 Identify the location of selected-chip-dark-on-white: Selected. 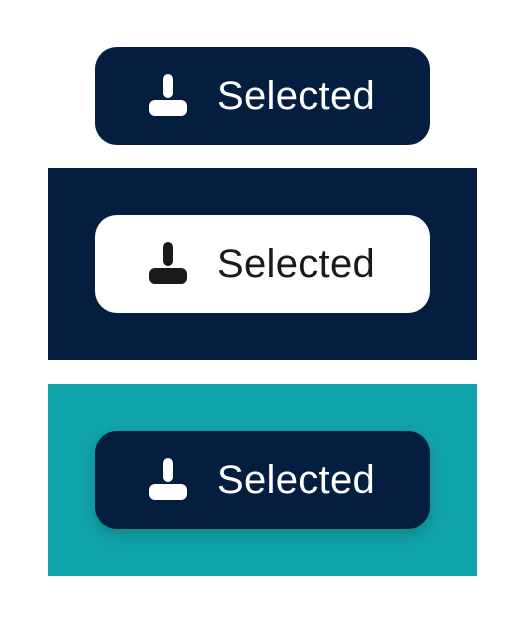
(262, 96).